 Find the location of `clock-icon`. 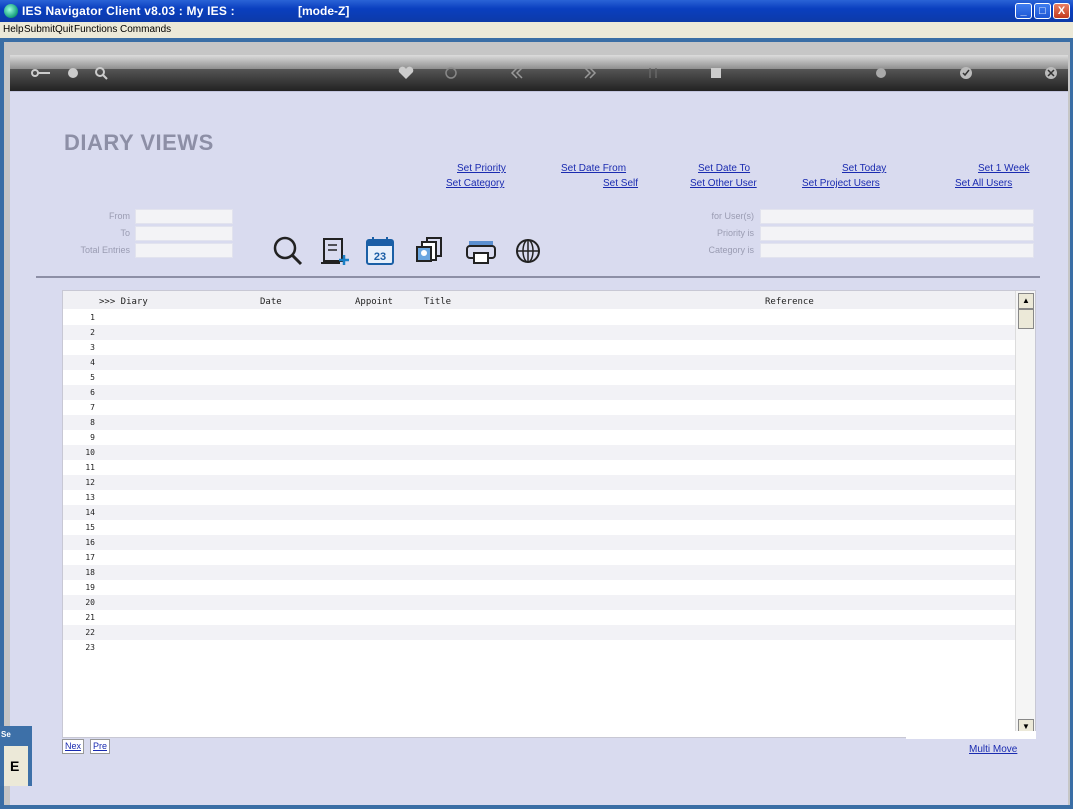

clock-icon is located at coordinates (451, 73).